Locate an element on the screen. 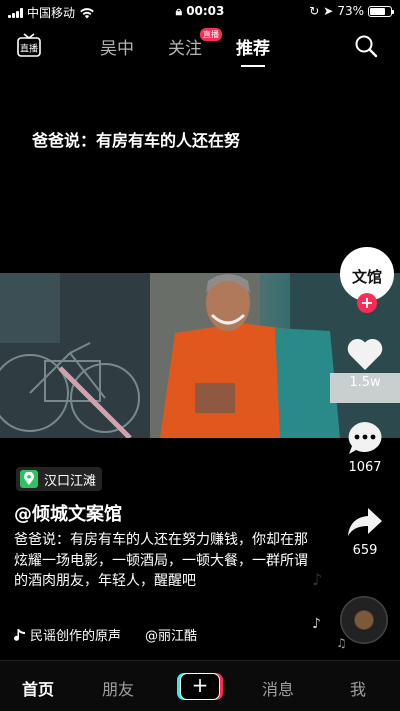 The image size is (400, 711). location-tag: 汉口江滩 is located at coordinates (59, 479).